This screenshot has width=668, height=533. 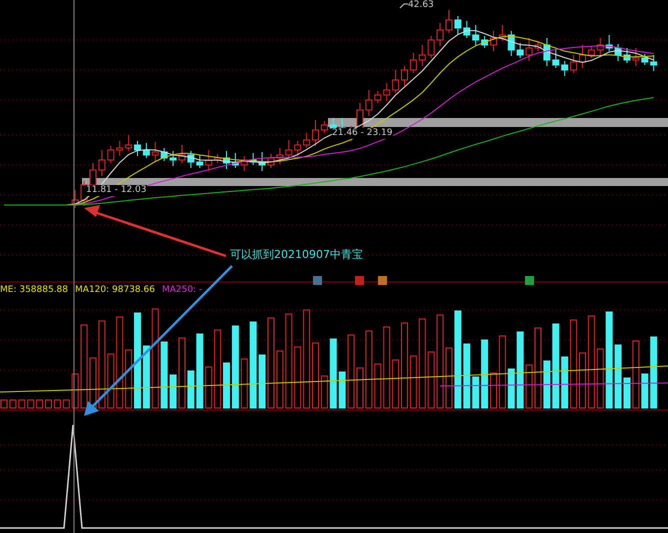 What do you see at coordinates (362, 133) in the screenshot?
I see `price-range-label: 21.46 - 23.19` at bounding box center [362, 133].